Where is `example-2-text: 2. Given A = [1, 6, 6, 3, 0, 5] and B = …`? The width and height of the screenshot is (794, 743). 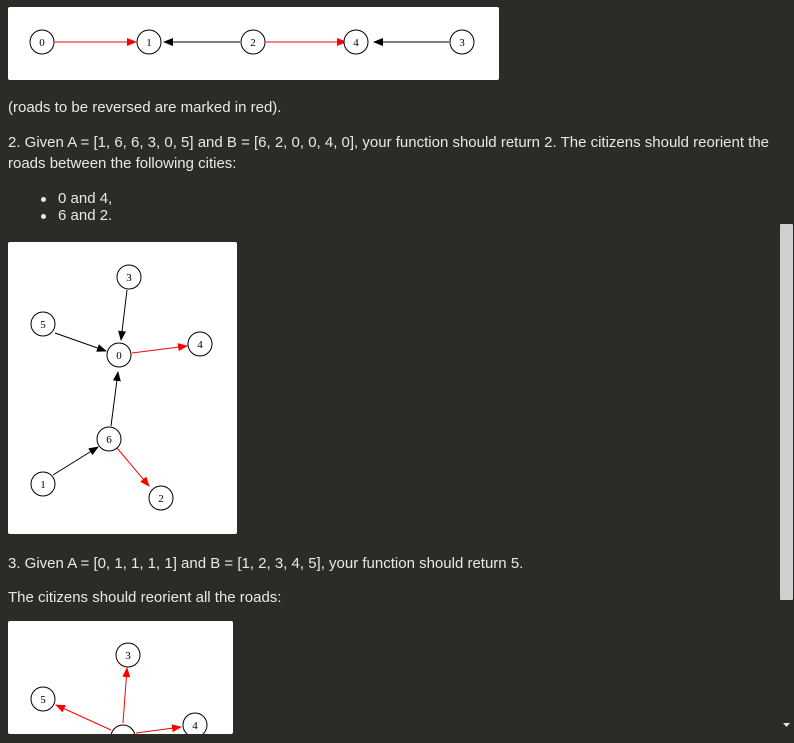 example-2-text: 2. Given A = [1, 6, 6, 3, 0, 5] and B = … is located at coordinates (389, 153).